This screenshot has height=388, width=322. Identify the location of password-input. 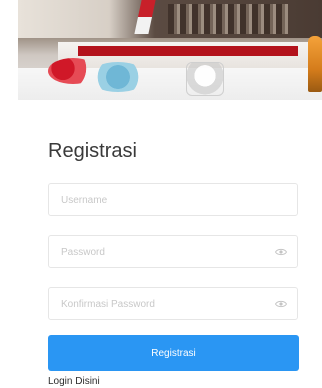
(161, 252).